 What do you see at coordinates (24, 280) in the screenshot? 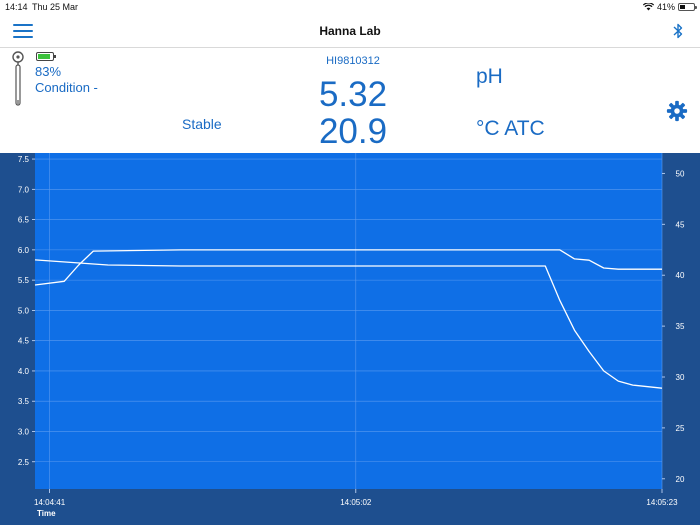
I see `y-left-tick-label: 5.5` at bounding box center [24, 280].